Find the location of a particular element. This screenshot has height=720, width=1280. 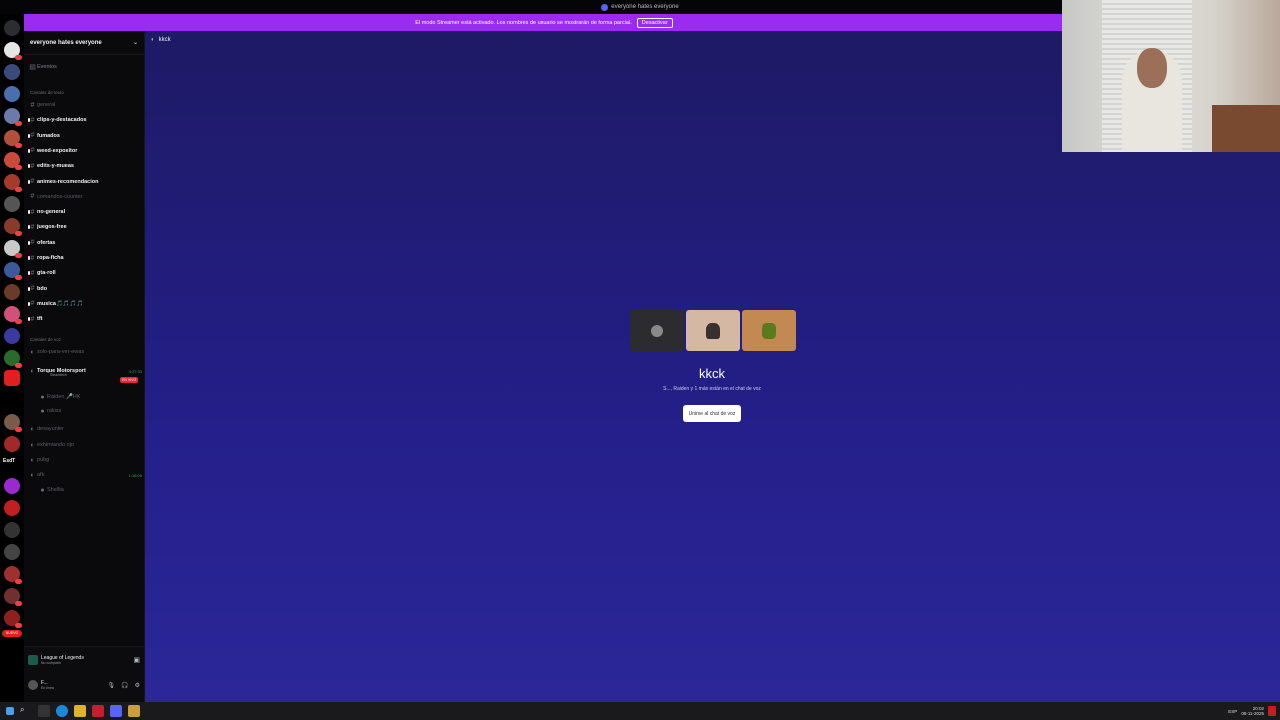

server-list: EsdT NUEVO is located at coordinates (12, 358).